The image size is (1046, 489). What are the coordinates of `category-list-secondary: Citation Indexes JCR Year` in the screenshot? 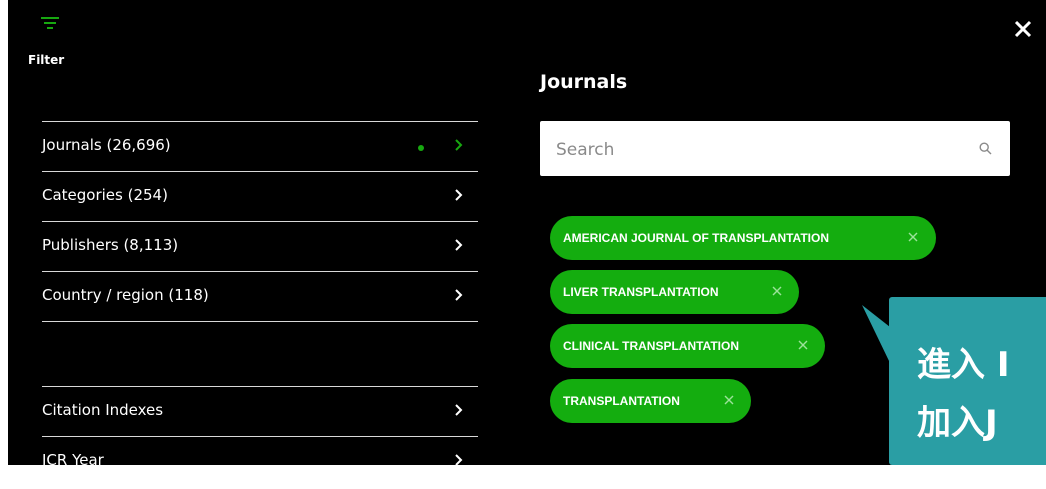 It's located at (260, 425).